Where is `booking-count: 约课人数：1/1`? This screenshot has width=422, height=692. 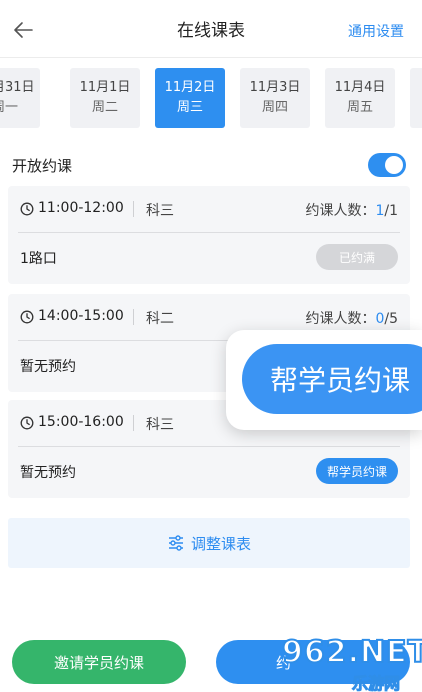 booking-count: 约课人数：1/1 is located at coordinates (351, 210).